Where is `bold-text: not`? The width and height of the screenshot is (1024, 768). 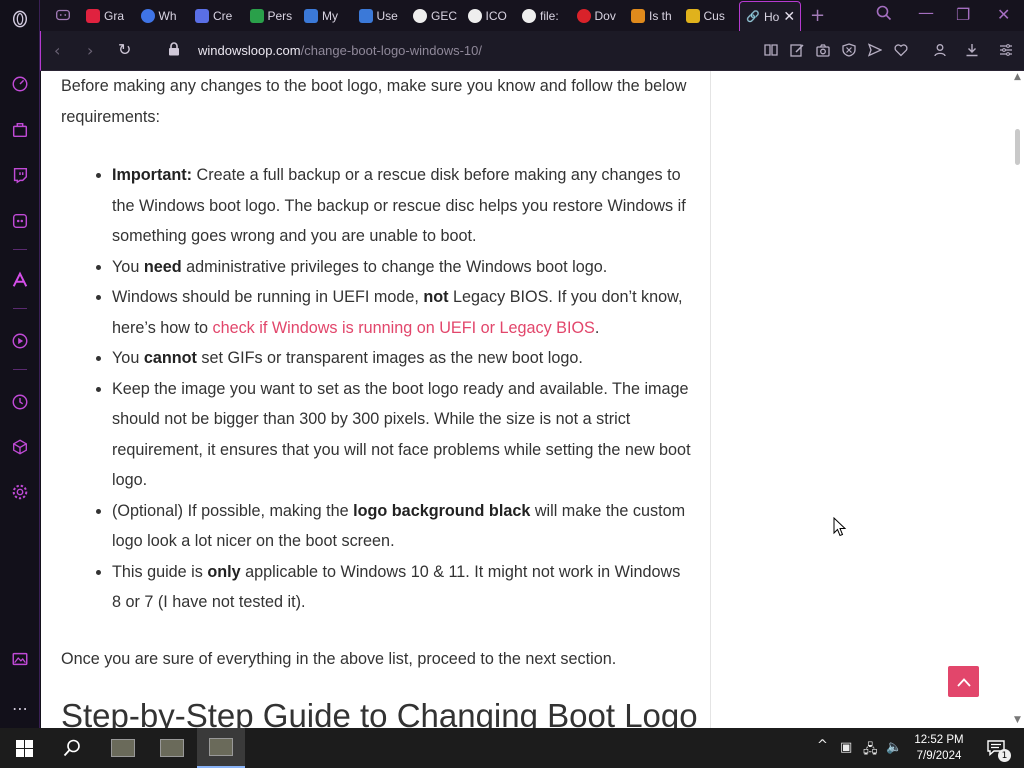 bold-text: not is located at coordinates (436, 297).